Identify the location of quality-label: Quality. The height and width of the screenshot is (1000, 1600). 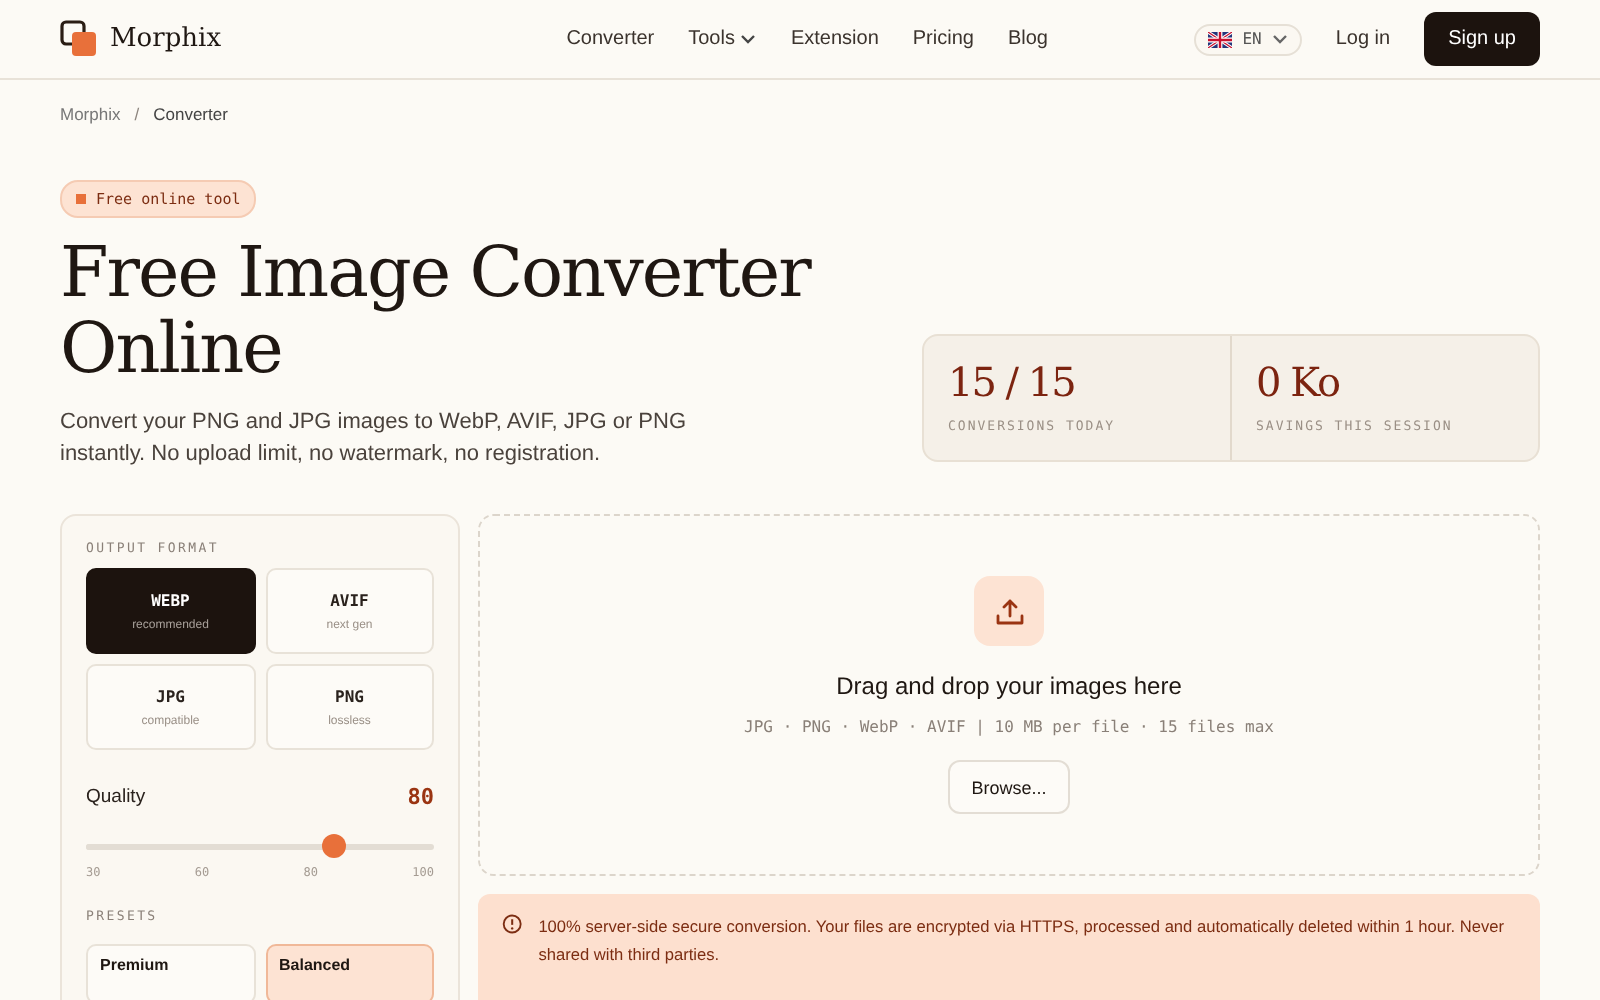
(116, 797).